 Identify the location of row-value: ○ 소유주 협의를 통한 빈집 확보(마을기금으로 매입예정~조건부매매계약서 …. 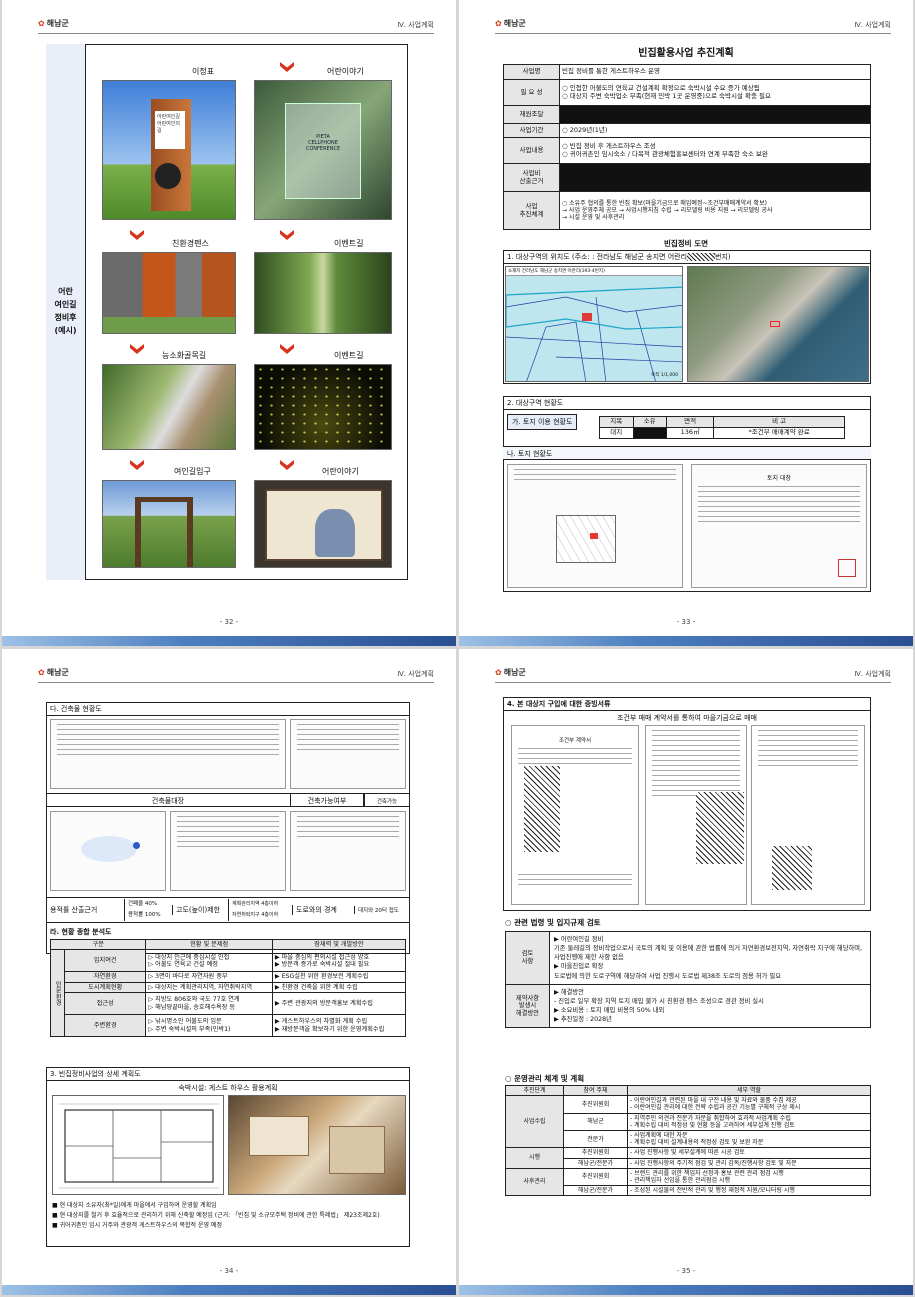
(715, 210).